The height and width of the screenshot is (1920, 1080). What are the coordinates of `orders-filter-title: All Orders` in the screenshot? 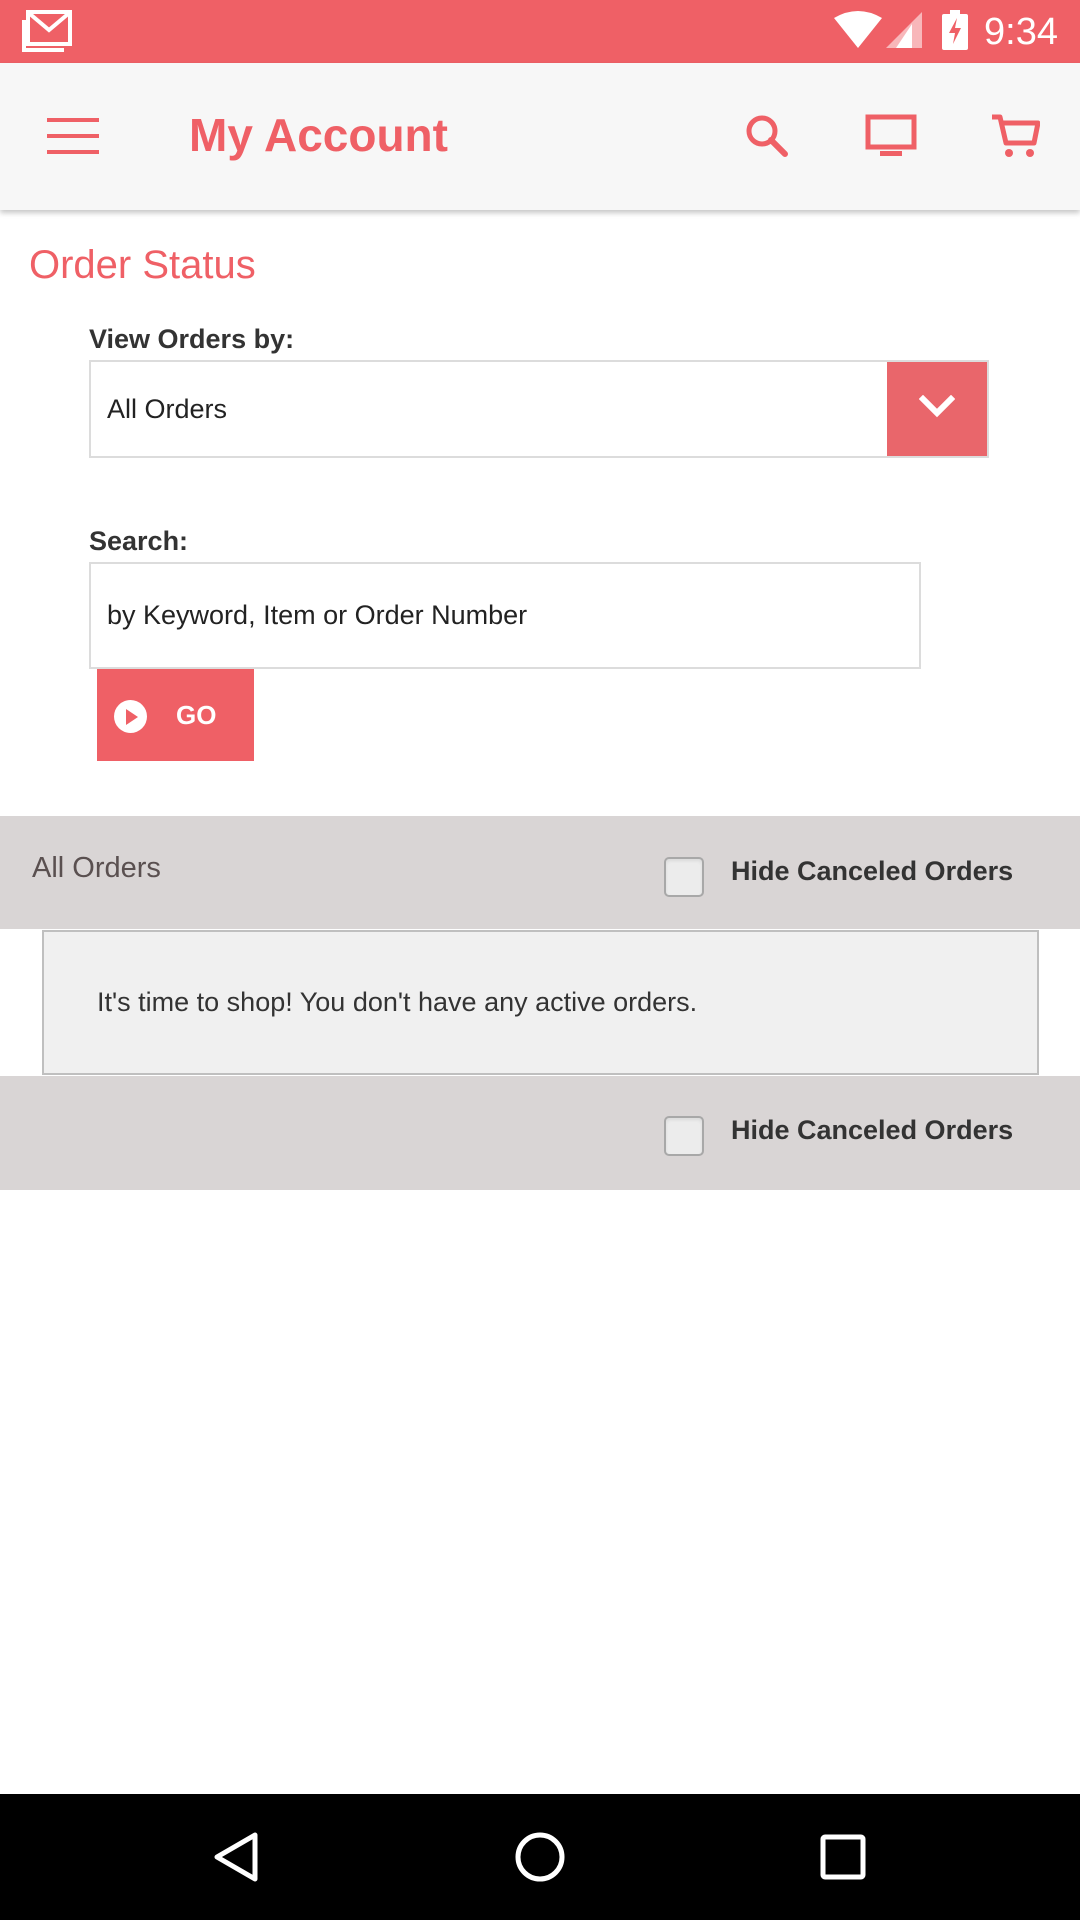 It's located at (96, 868).